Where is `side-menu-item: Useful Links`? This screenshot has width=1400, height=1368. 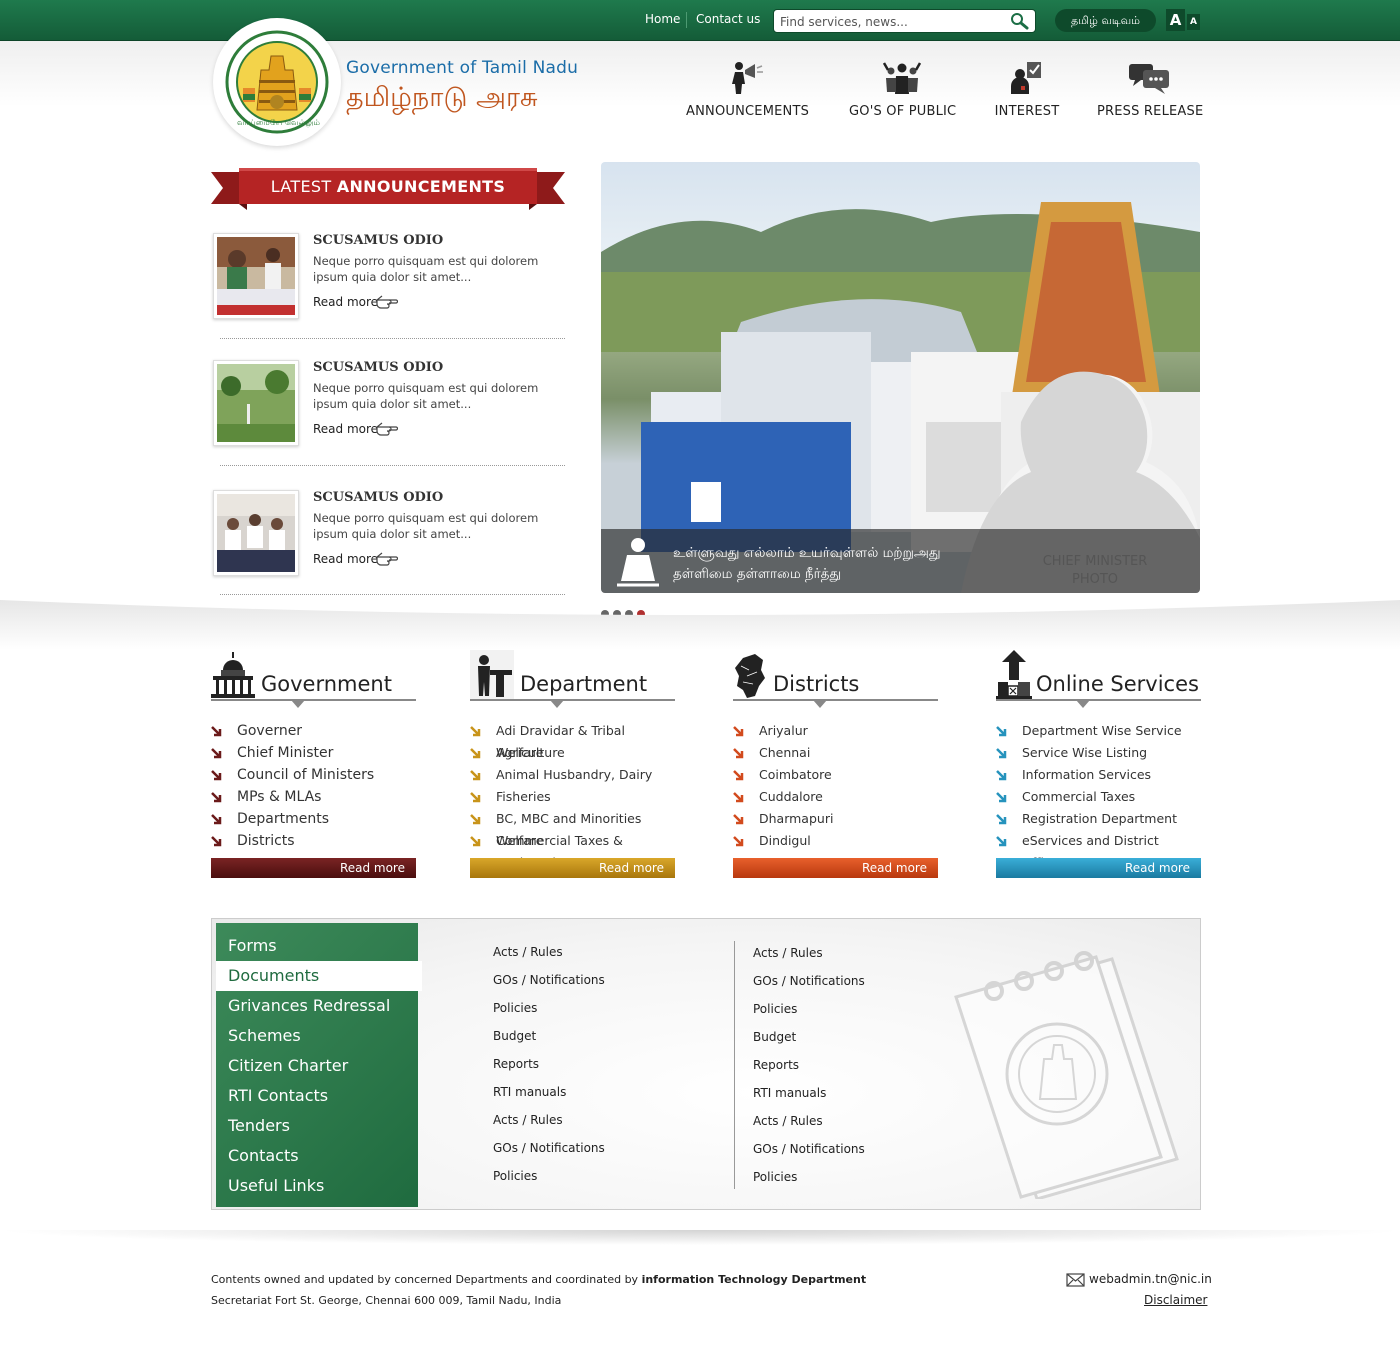 side-menu-item: Useful Links is located at coordinates (317, 1186).